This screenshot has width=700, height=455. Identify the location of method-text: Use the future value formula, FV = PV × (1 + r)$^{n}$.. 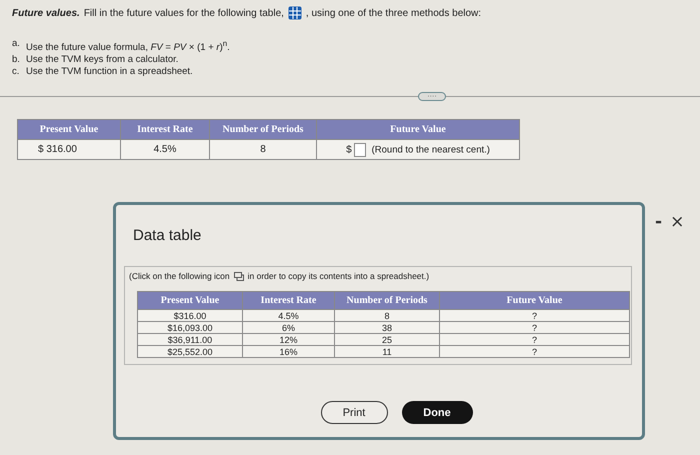
(128, 46).